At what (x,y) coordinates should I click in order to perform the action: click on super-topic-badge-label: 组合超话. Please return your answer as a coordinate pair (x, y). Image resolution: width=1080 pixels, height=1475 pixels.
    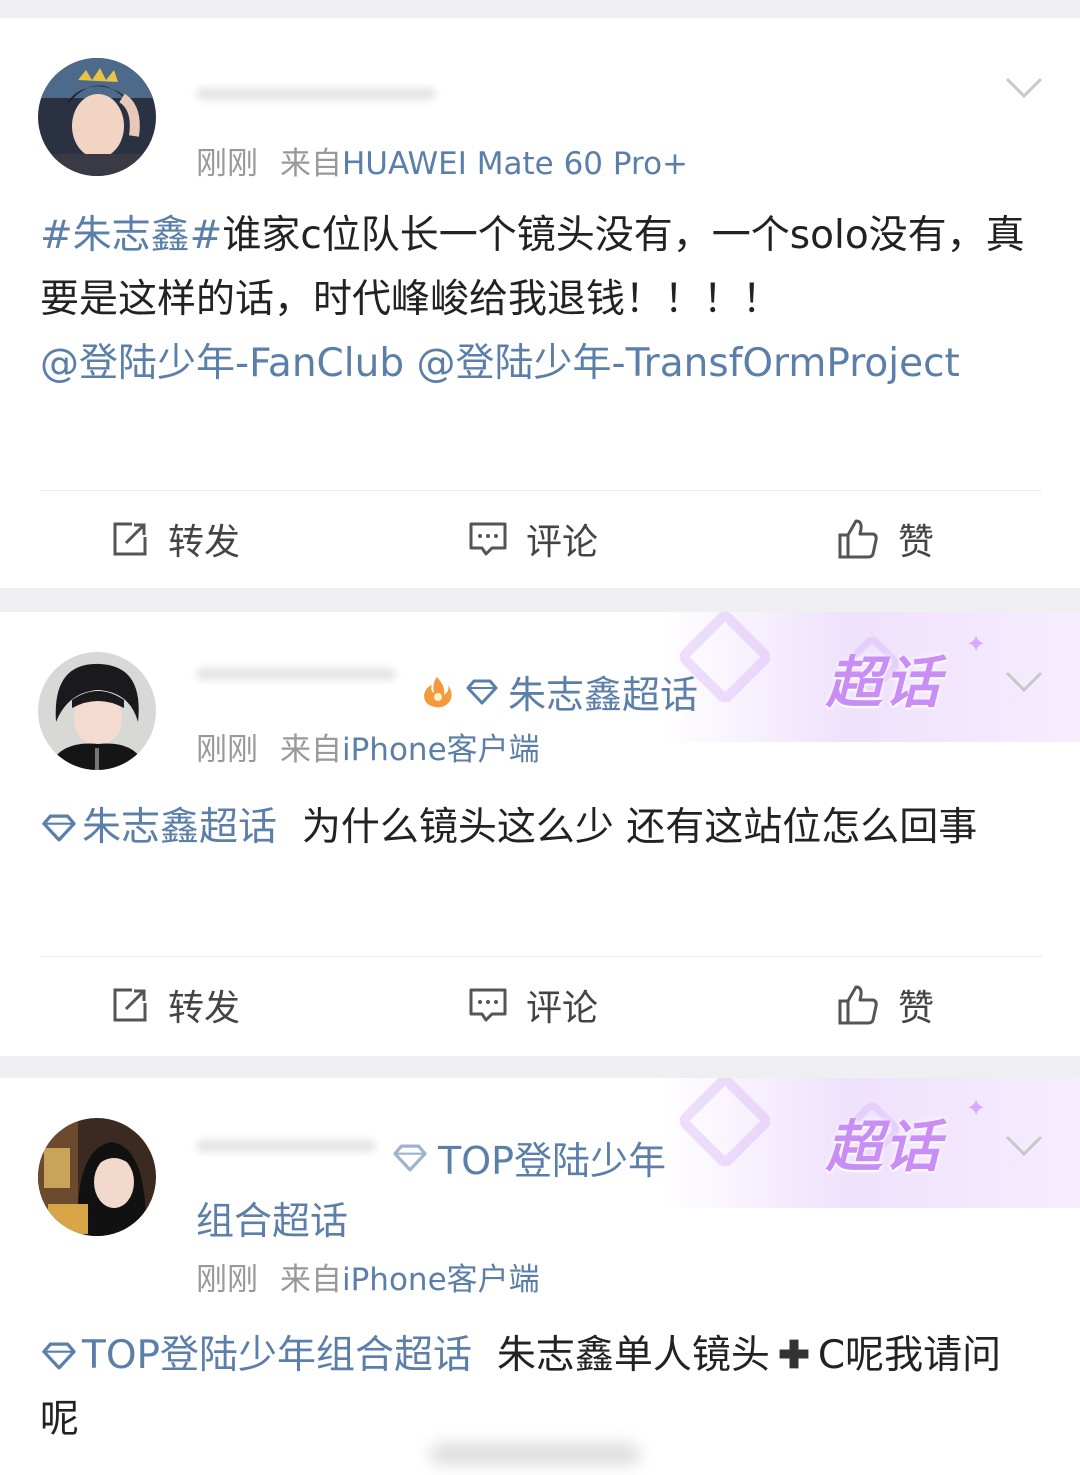
    Looking at the image, I should click on (272, 1221).